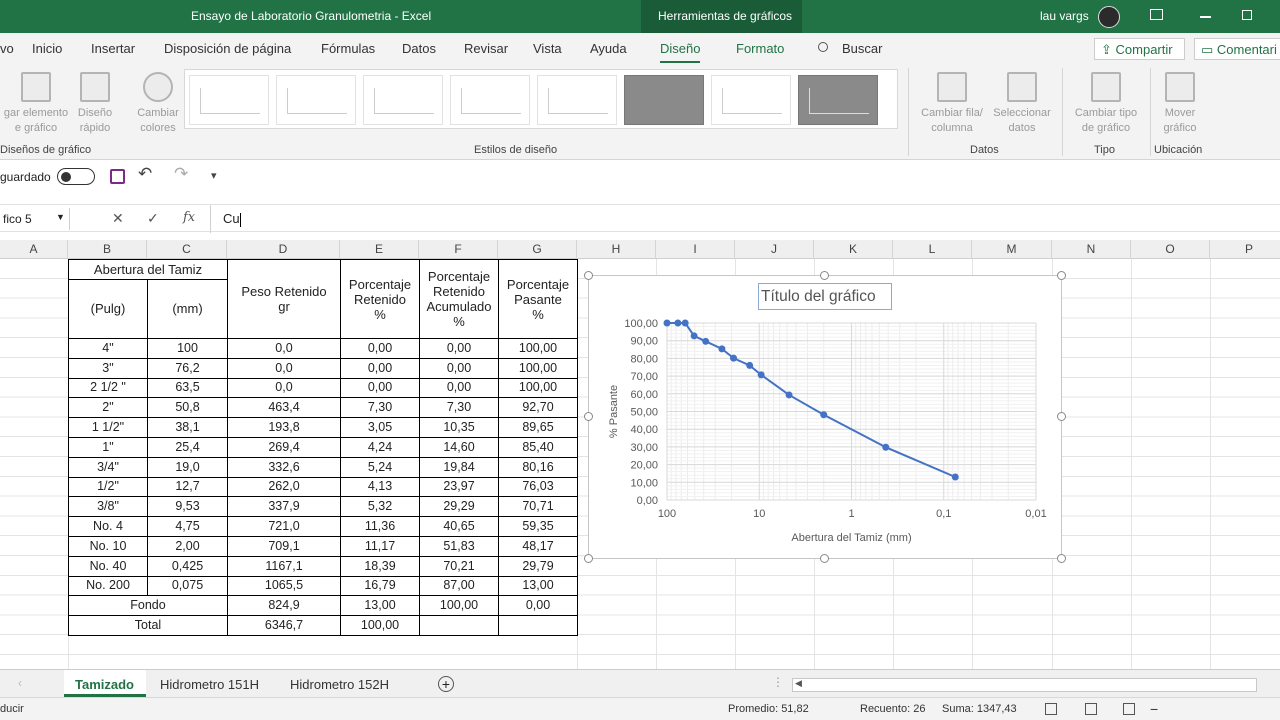 The width and height of the screenshot is (1280, 720). Describe the element at coordinates (538, 546) in the screenshot. I see `cell-porc-pasante: 48,17` at that location.